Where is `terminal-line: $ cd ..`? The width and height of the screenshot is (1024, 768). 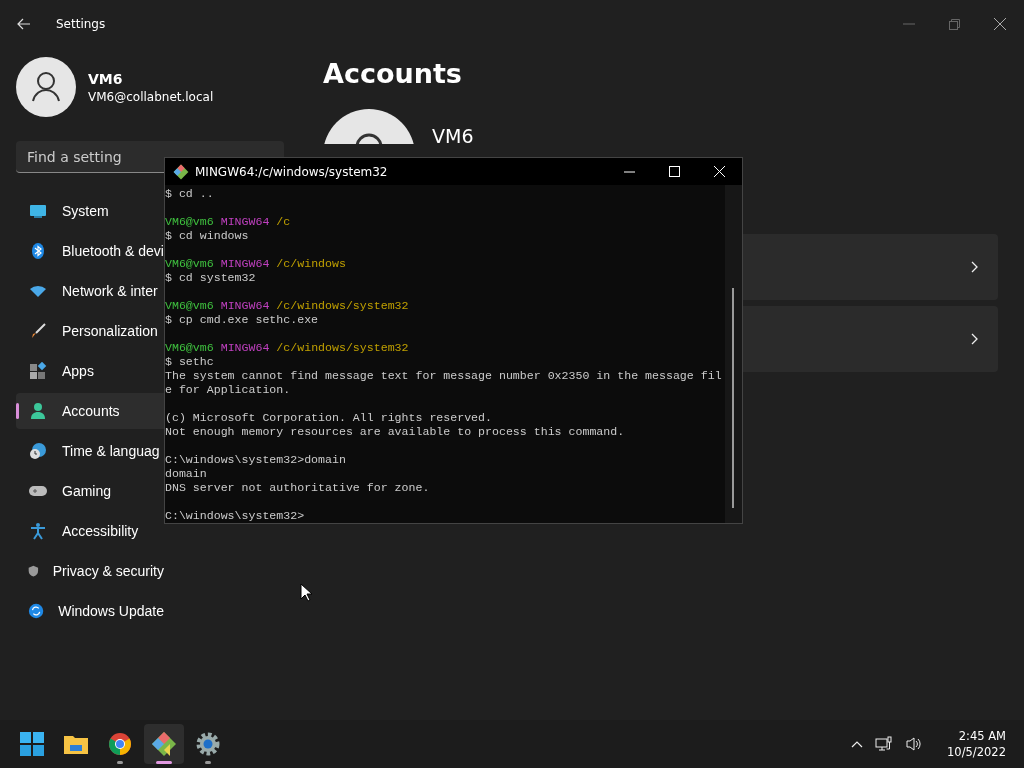 terminal-line: $ cd .. is located at coordinates (189, 193).